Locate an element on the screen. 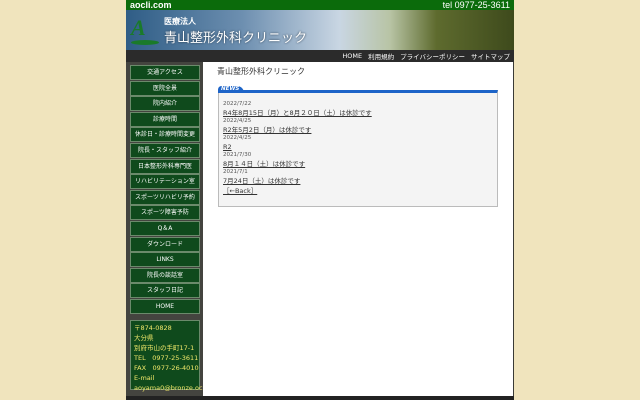 Image resolution: width=640 pixels, height=400 pixels. sidebar-item: LINKS is located at coordinates (165, 260).